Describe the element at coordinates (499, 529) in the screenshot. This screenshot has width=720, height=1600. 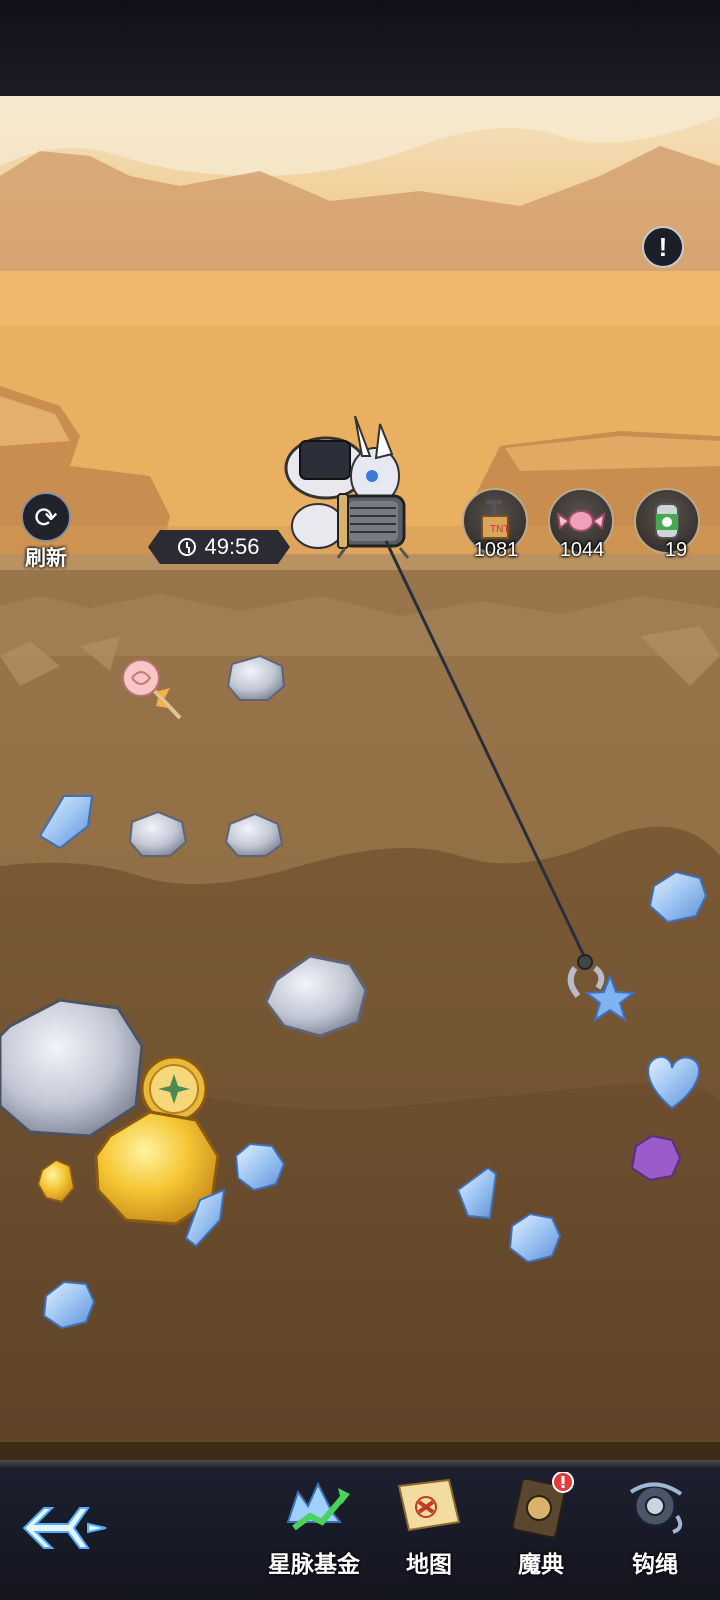
I see `svg-text: TNT` at that location.